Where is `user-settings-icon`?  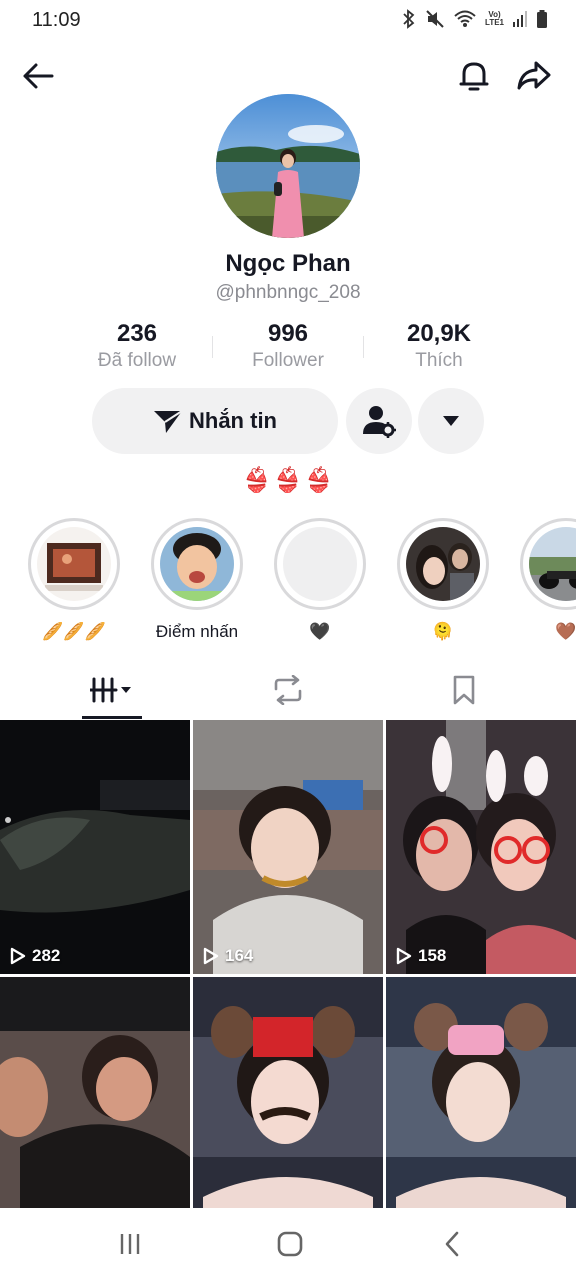 user-settings-icon is located at coordinates (379, 422).